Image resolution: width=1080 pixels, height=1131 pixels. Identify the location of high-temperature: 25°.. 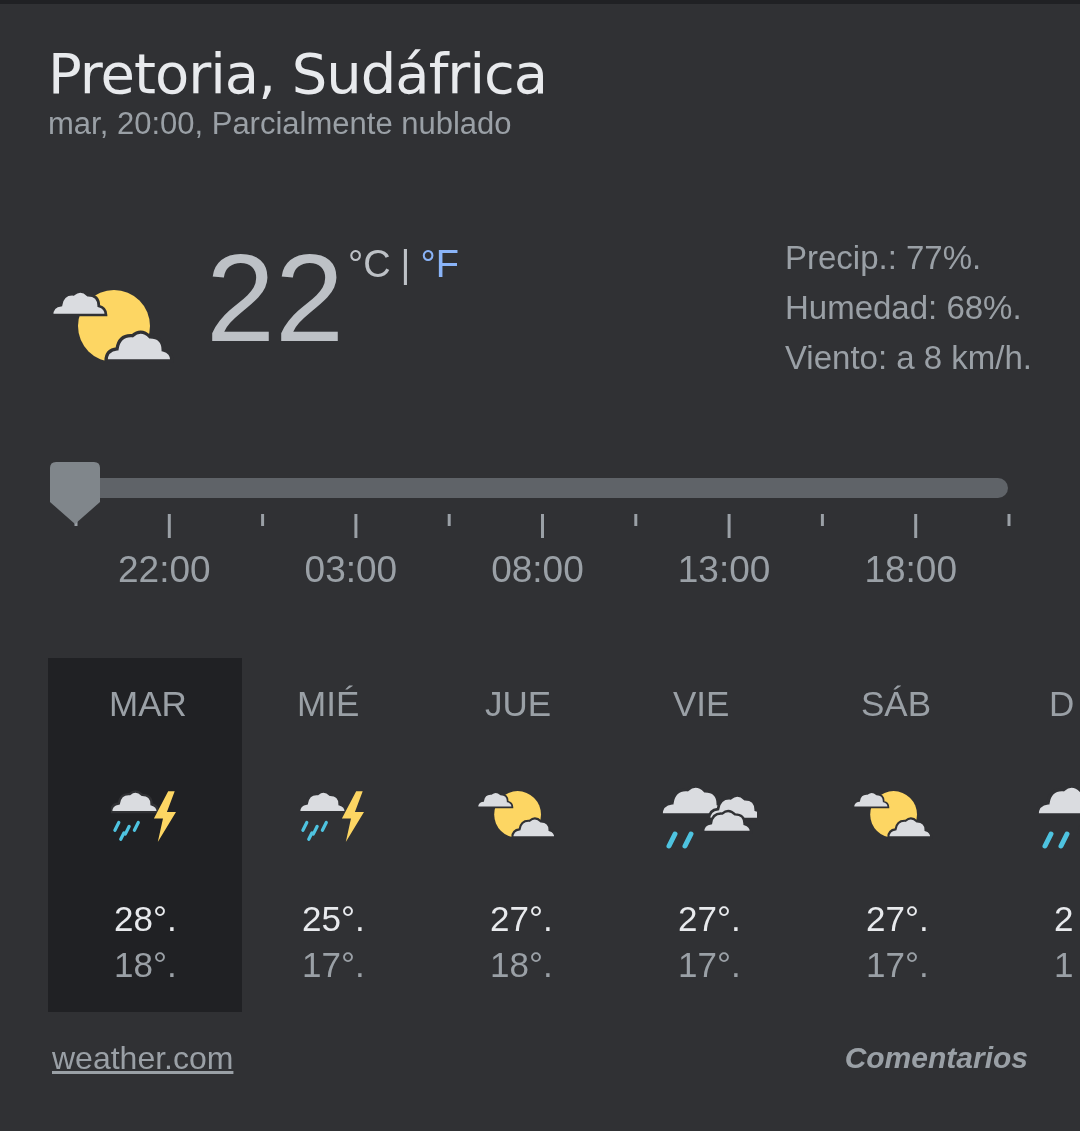
(333, 919).